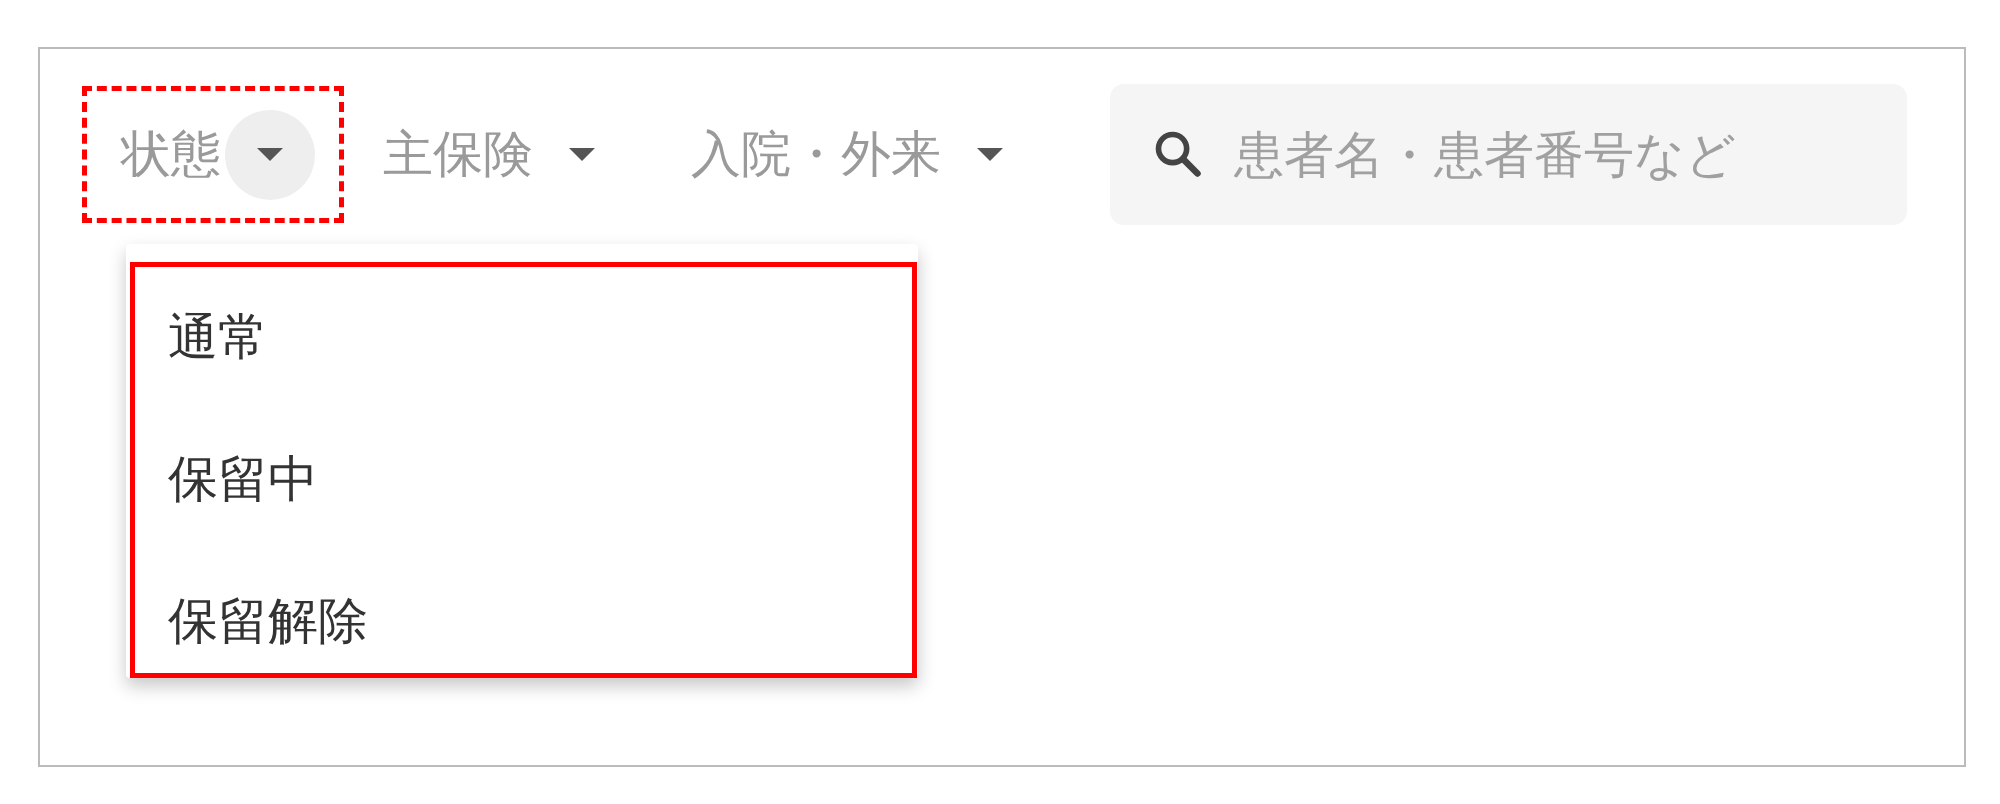 The height and width of the screenshot is (804, 2000). Describe the element at coordinates (523, 490) in the screenshot. I see `menu-item: 保留中` at that location.